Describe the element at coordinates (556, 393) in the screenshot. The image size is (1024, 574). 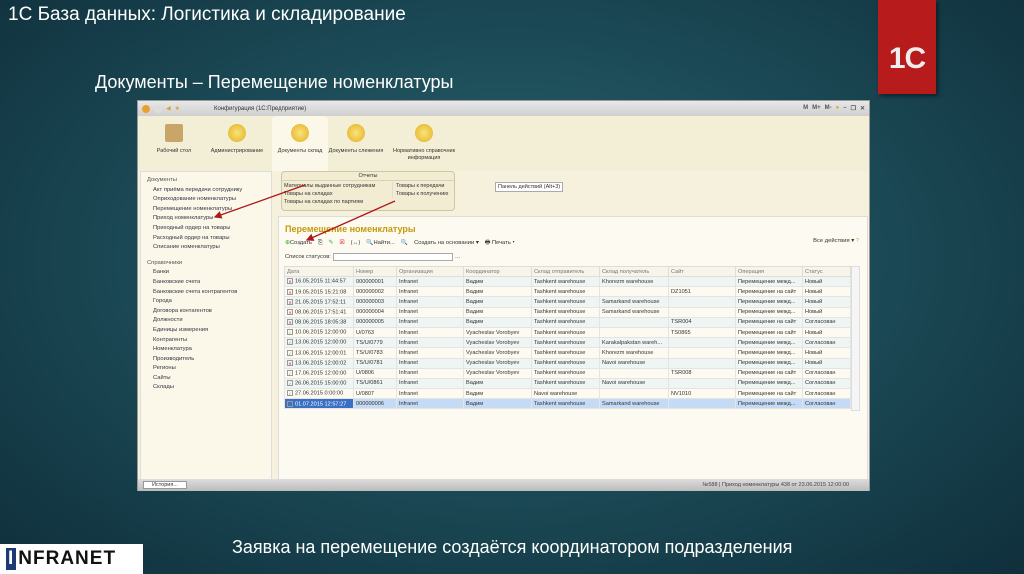
I see `cell-text: Navoi warehouse` at that location.